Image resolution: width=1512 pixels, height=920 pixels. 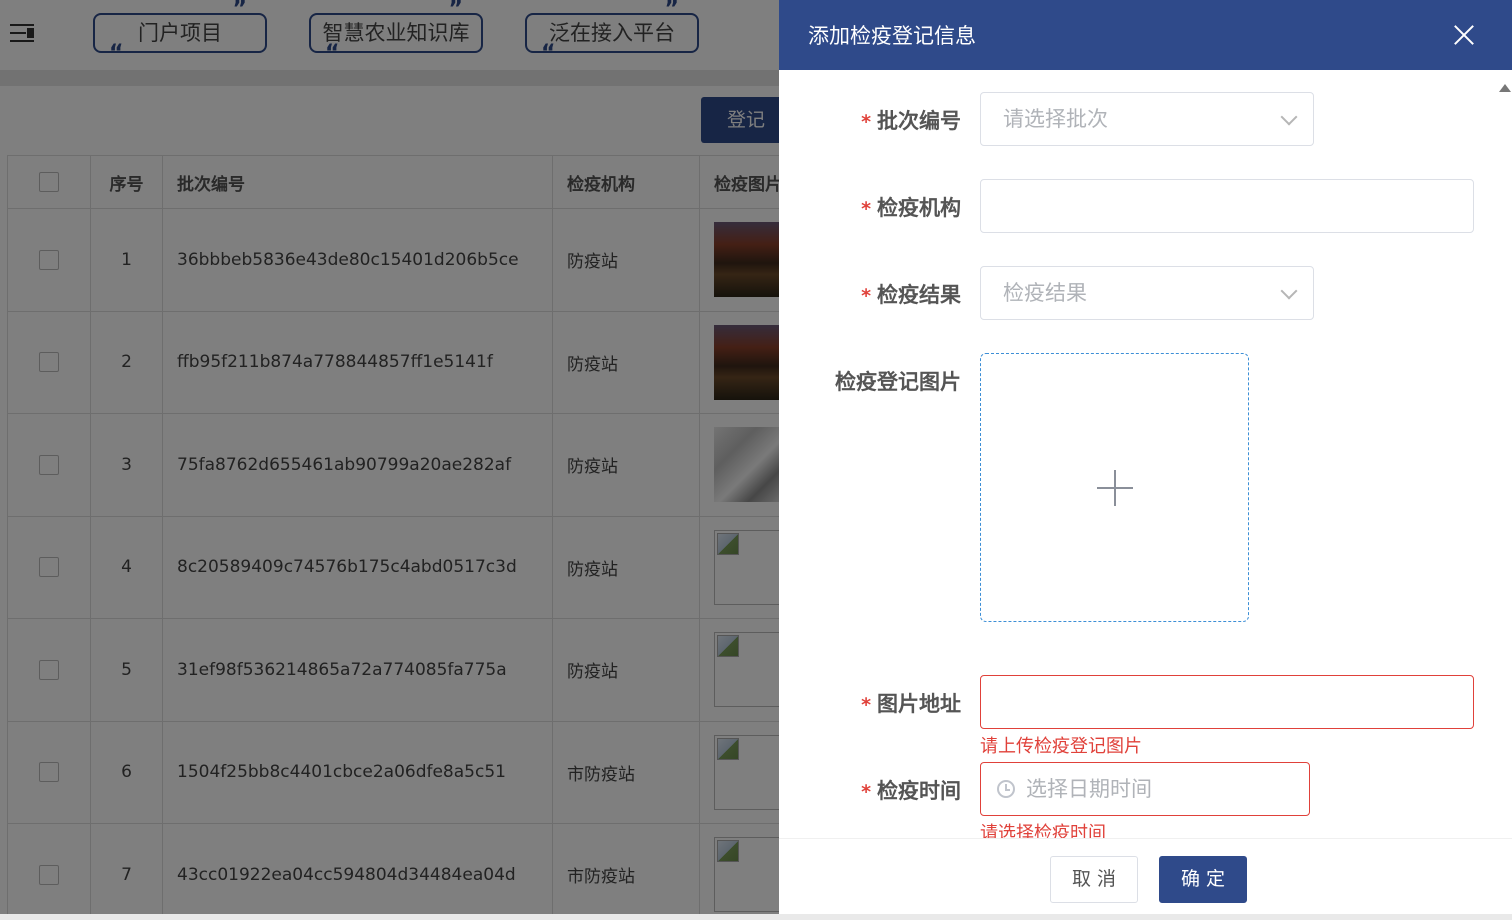 What do you see at coordinates (1145, 35) in the screenshot?
I see `drawer-header: 添加检疫登记信息` at bounding box center [1145, 35].